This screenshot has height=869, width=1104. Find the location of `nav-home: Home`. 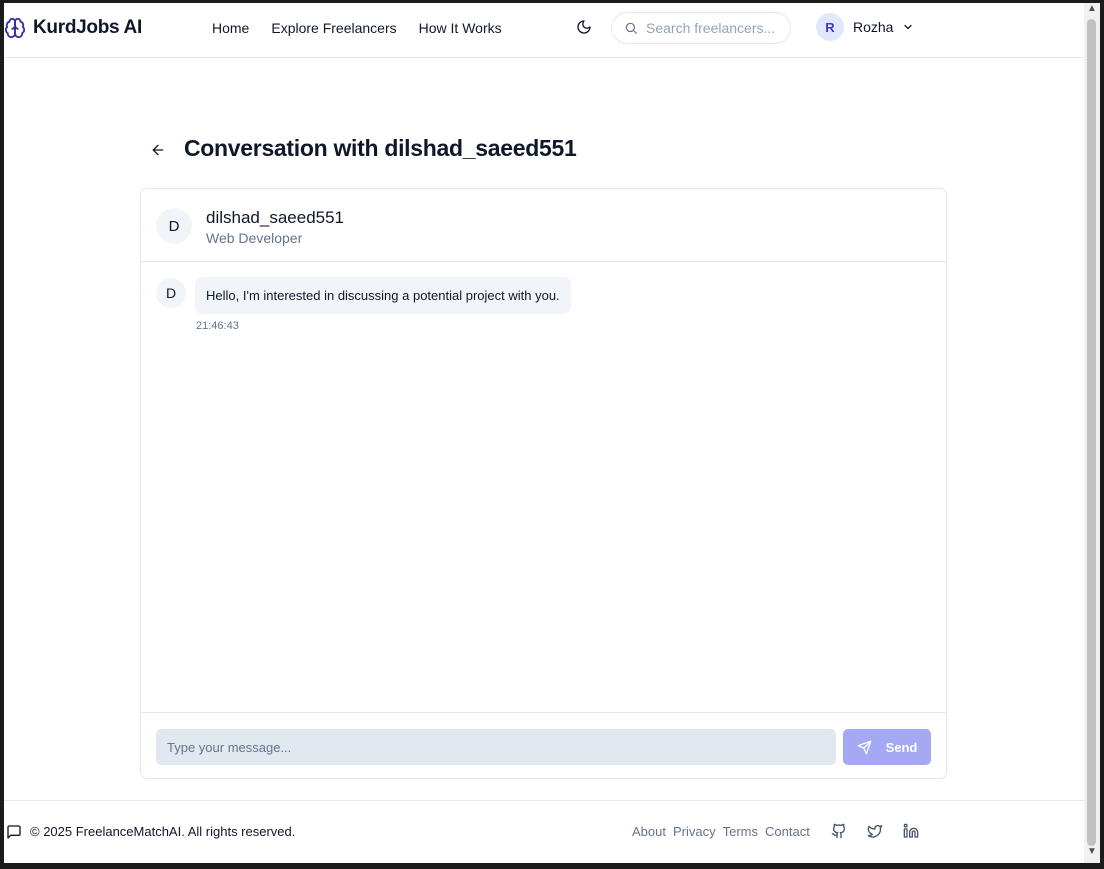

nav-home: Home is located at coordinates (230, 28).